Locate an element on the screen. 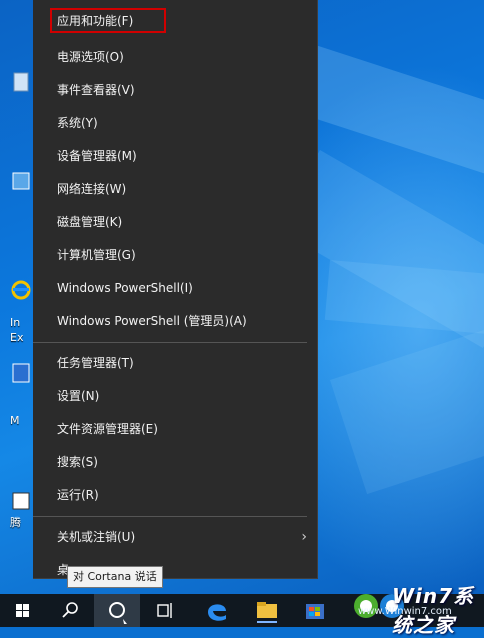  start-button is located at coordinates (23, 610).